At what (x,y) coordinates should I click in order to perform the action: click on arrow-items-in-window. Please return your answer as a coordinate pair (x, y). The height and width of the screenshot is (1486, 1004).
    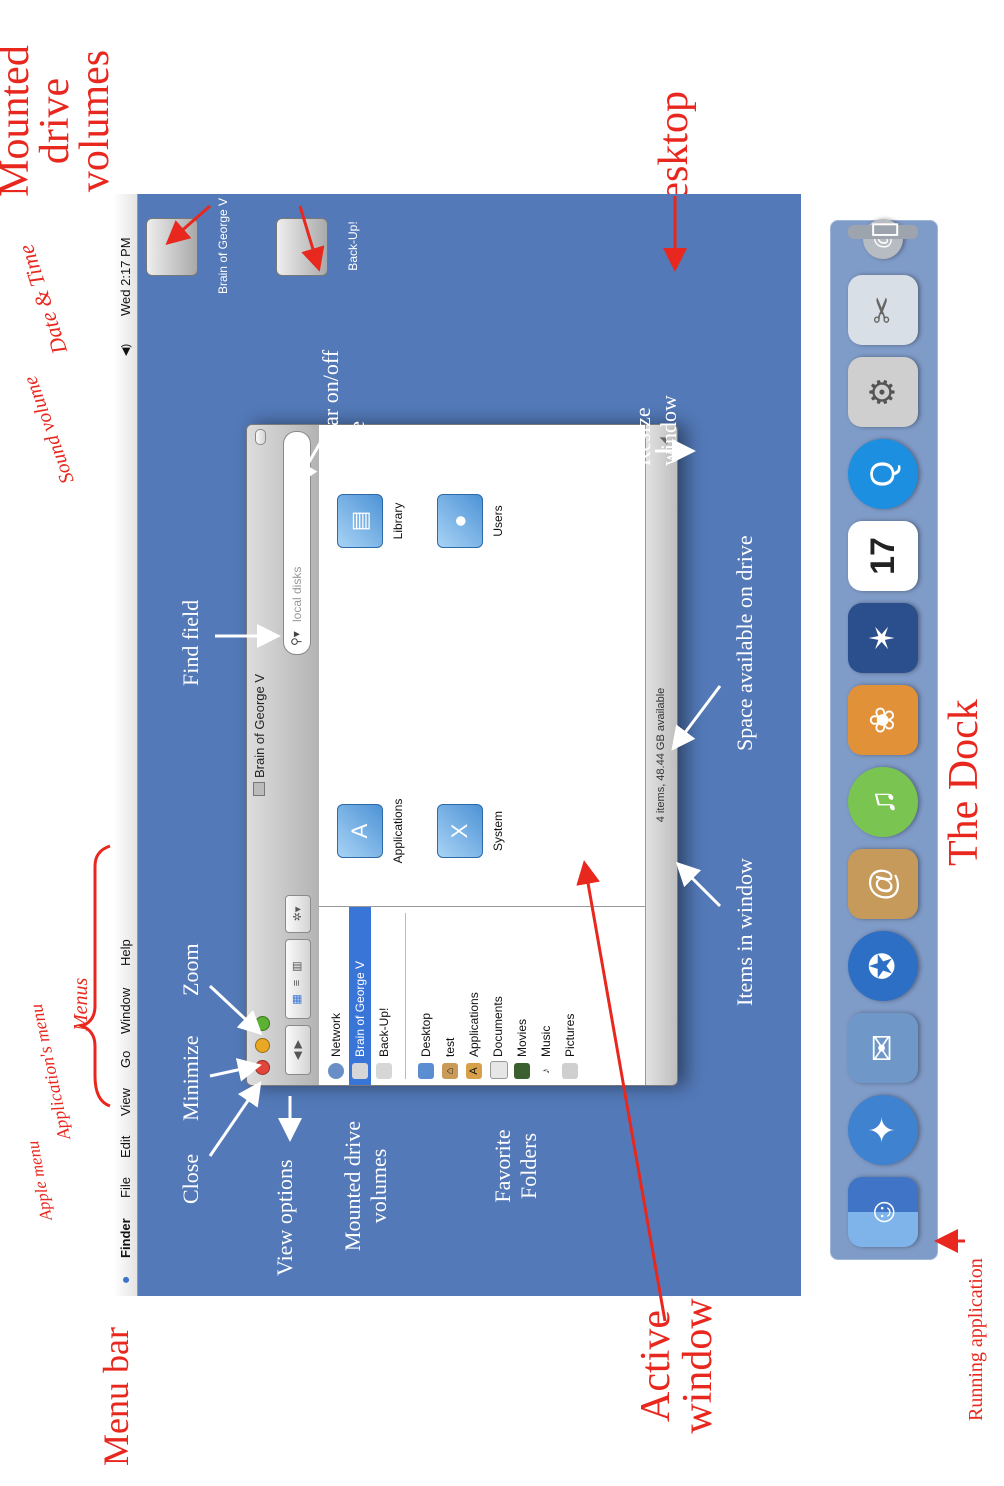
    Looking at the image, I should click on (698, 884).